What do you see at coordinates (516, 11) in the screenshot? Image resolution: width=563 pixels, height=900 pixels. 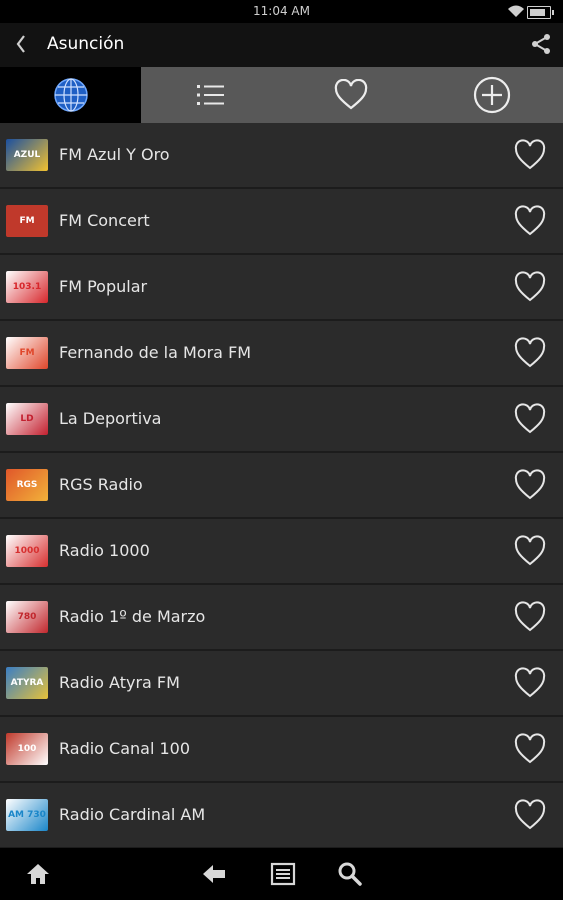 I see `wifi-icon` at bounding box center [516, 11].